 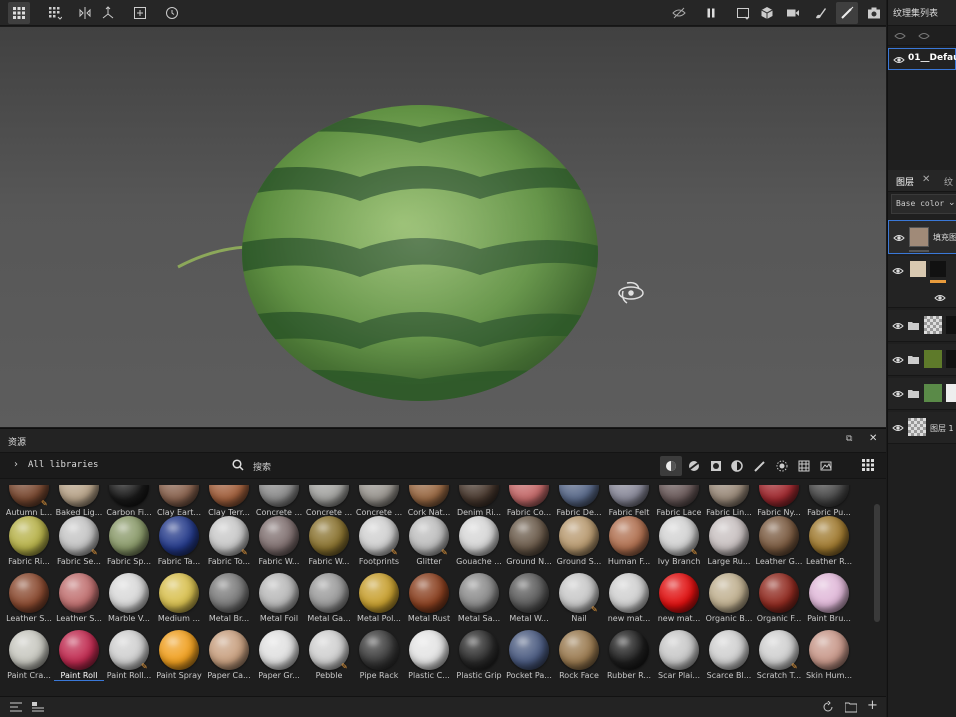 I want to click on layer-fill: 填充图, so click(x=922, y=237).